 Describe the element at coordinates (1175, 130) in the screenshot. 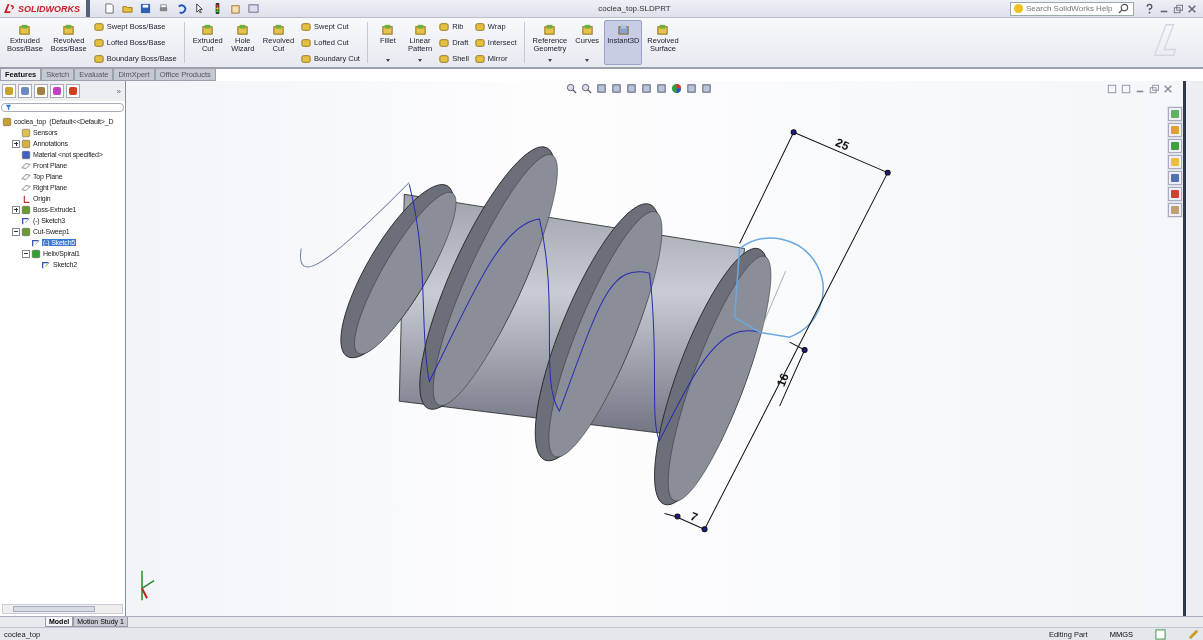

I see `home-icon` at that location.